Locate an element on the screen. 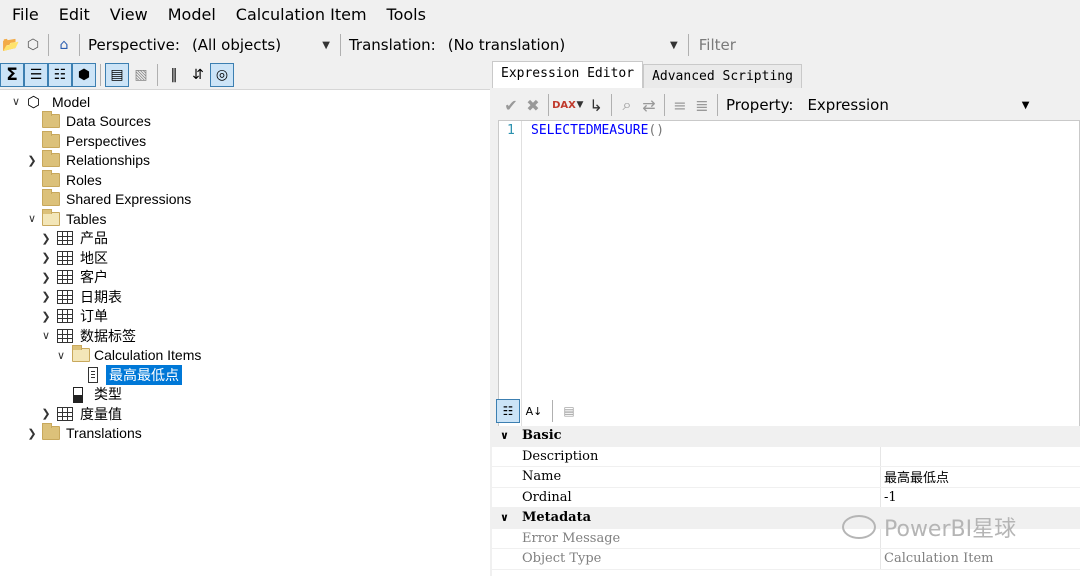  menu-model: Model is located at coordinates (192, 15).